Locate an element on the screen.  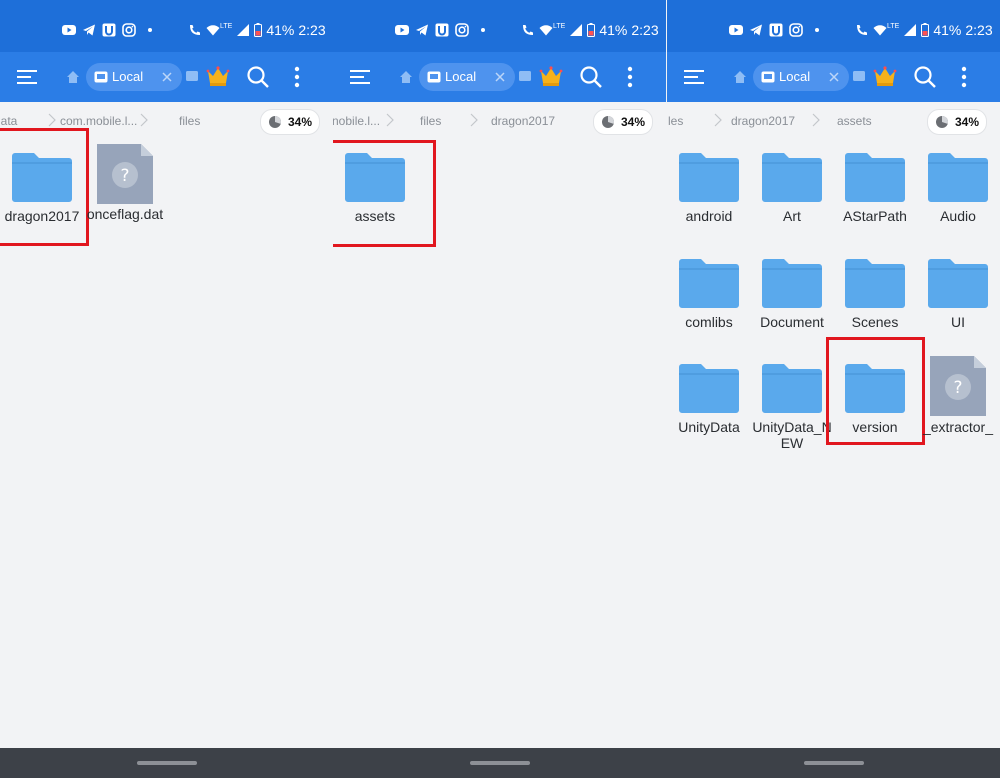
unknown-file-icon: ? is located at coordinates (958, 386).